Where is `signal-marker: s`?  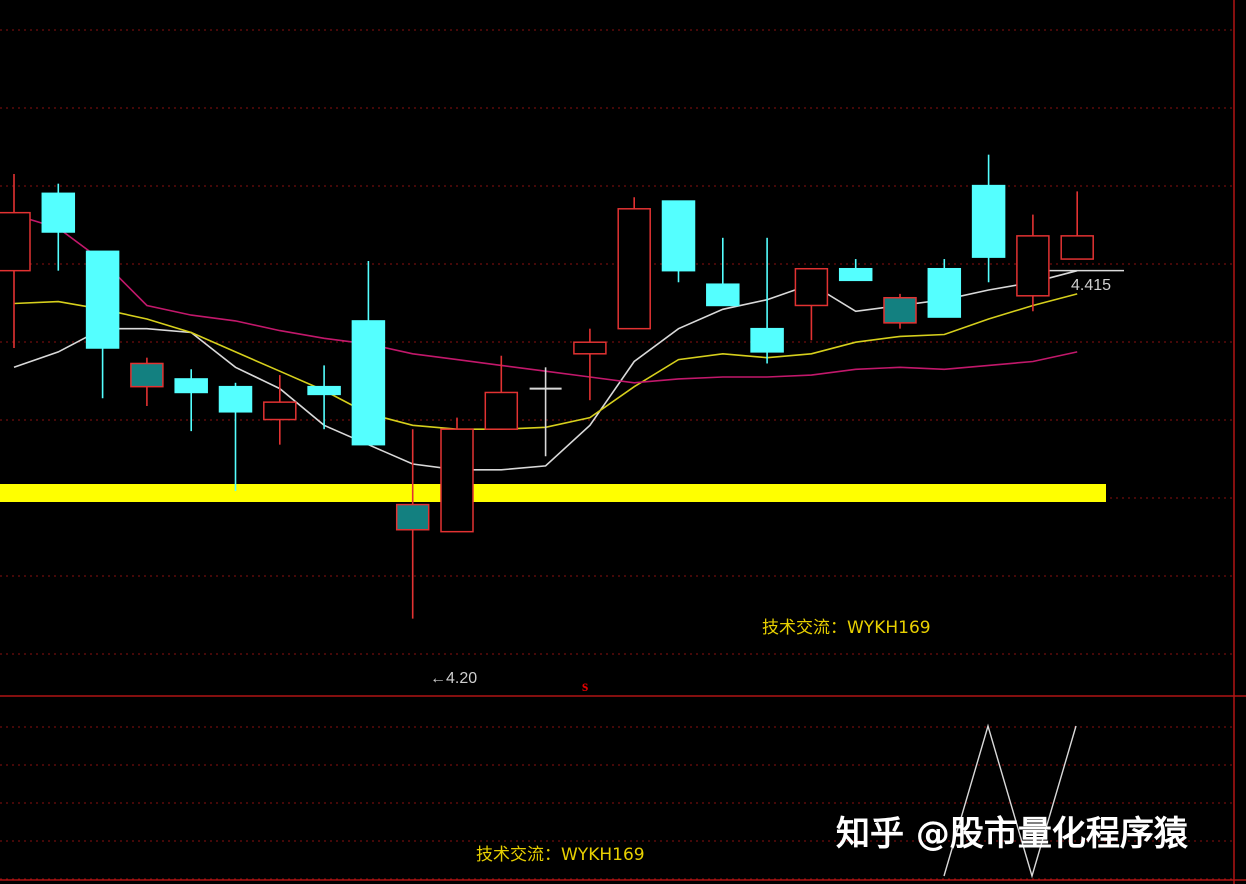 signal-marker: s is located at coordinates (585, 686).